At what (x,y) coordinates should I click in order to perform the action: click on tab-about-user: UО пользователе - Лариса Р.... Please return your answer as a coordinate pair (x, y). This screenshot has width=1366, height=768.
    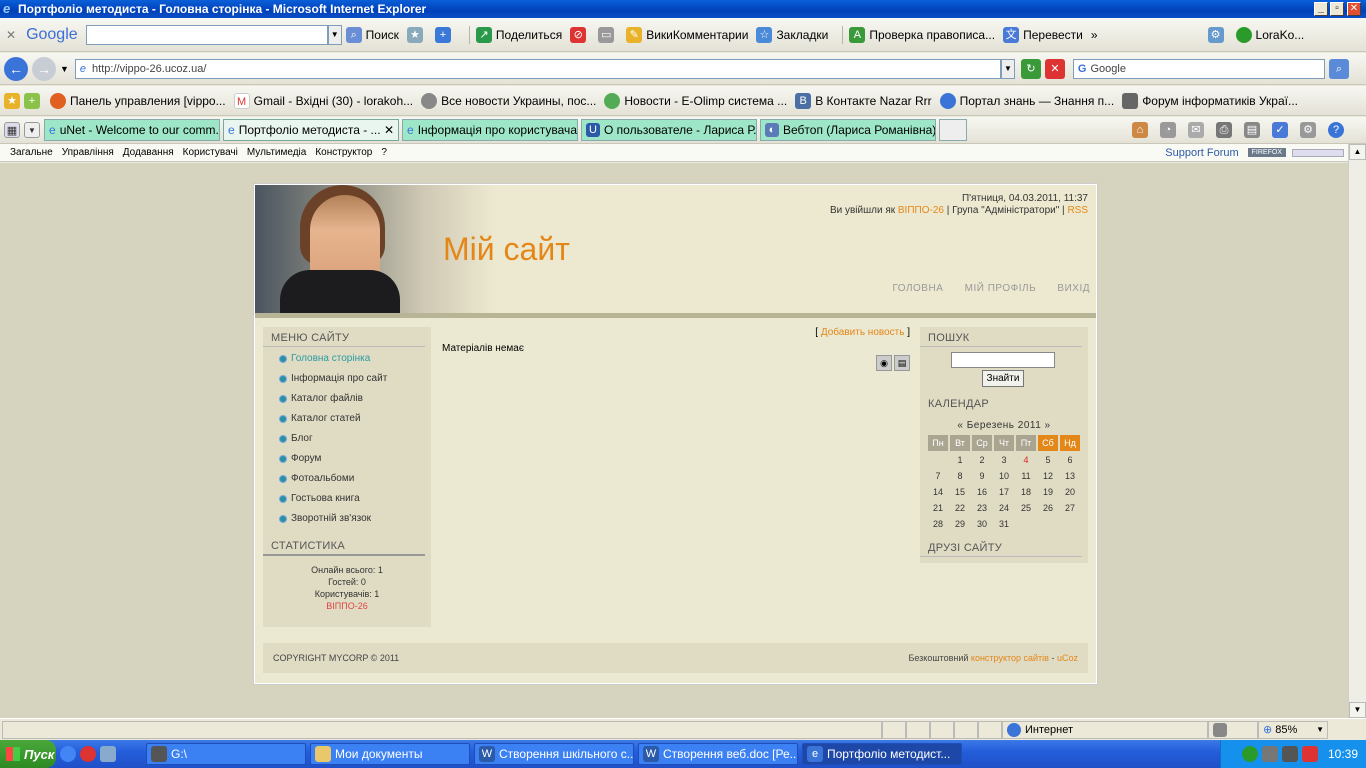
    Looking at the image, I should click on (669, 130).